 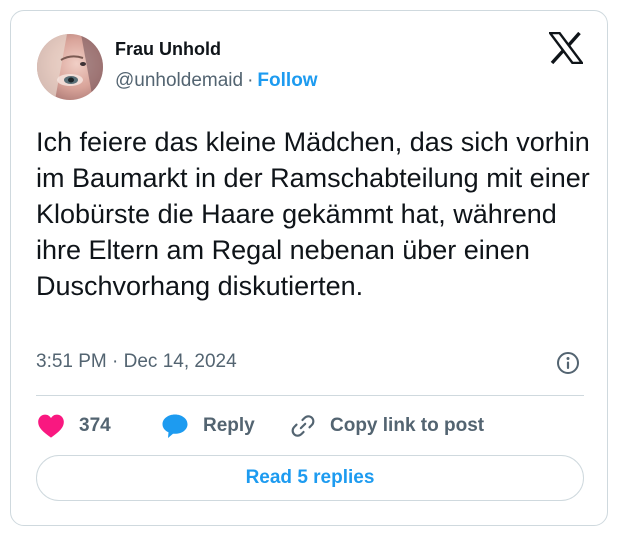 What do you see at coordinates (95, 425) in the screenshot?
I see `like-count: 374` at bounding box center [95, 425].